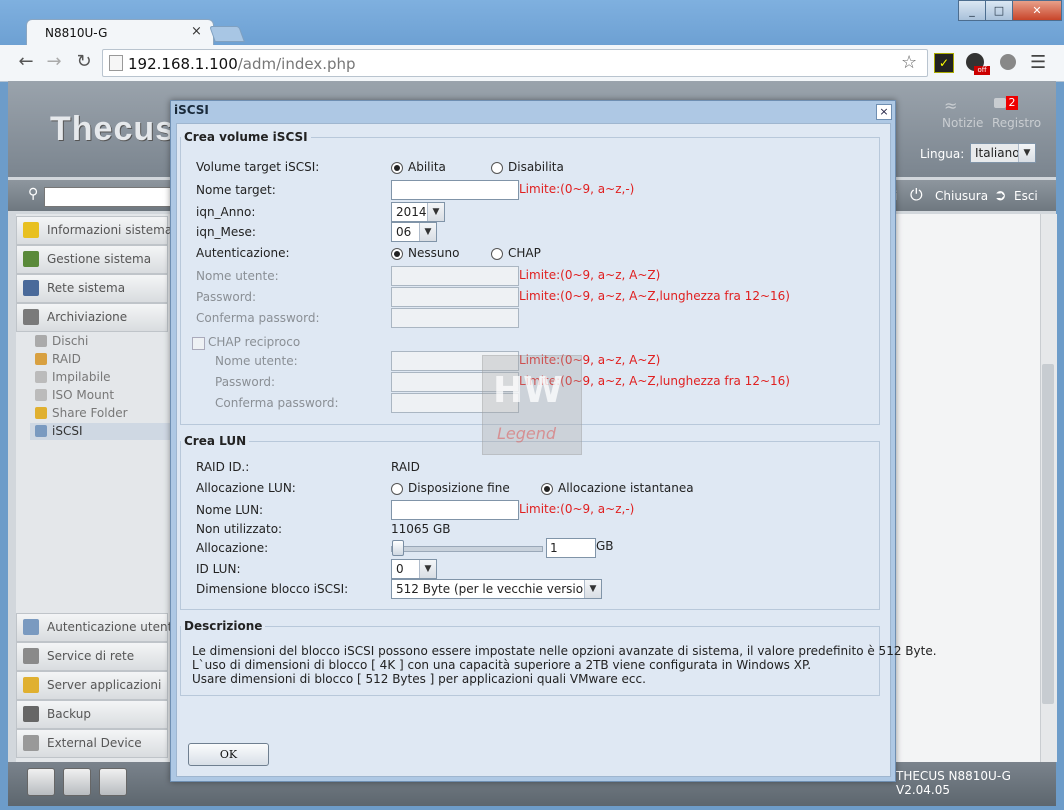 This screenshot has width=1064, height=810. Describe the element at coordinates (92, 656) in the screenshot. I see `sidebar-item-network-service: Service di rete` at that location.